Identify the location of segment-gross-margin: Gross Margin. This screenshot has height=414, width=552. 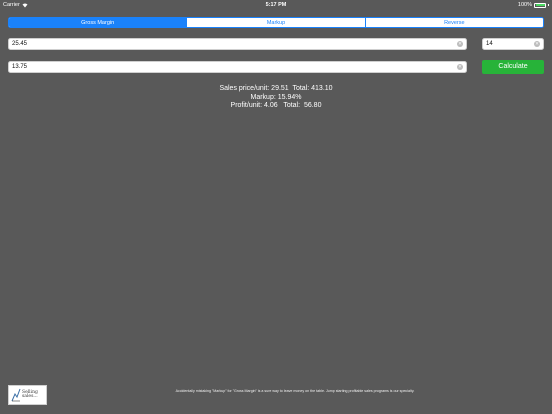
(98, 22).